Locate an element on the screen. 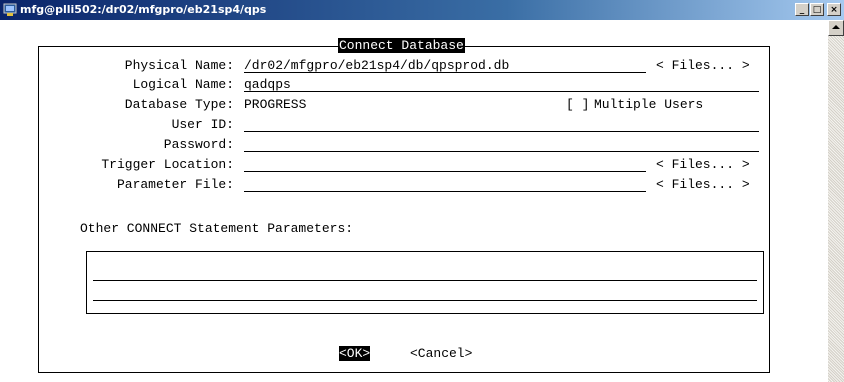 This screenshot has width=844, height=382. logical-name-field is located at coordinates (501, 84).